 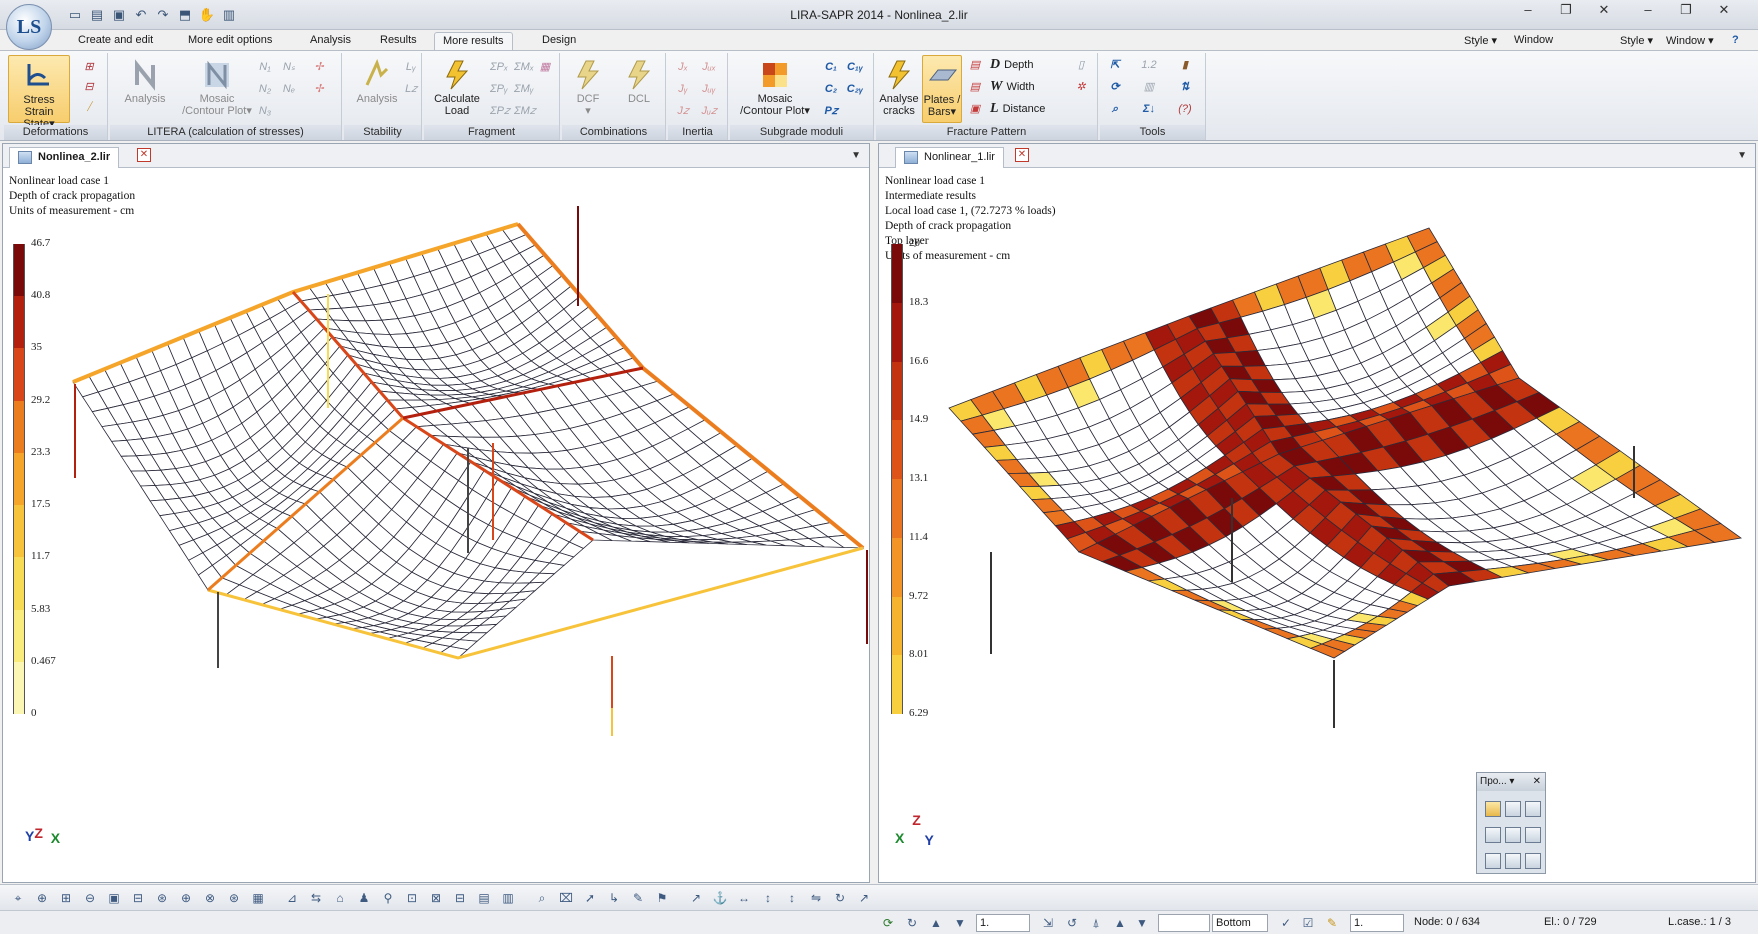 What do you see at coordinates (709, 111) in the screenshot?
I see `juz-icon: Jᵤ𝑧` at bounding box center [709, 111].